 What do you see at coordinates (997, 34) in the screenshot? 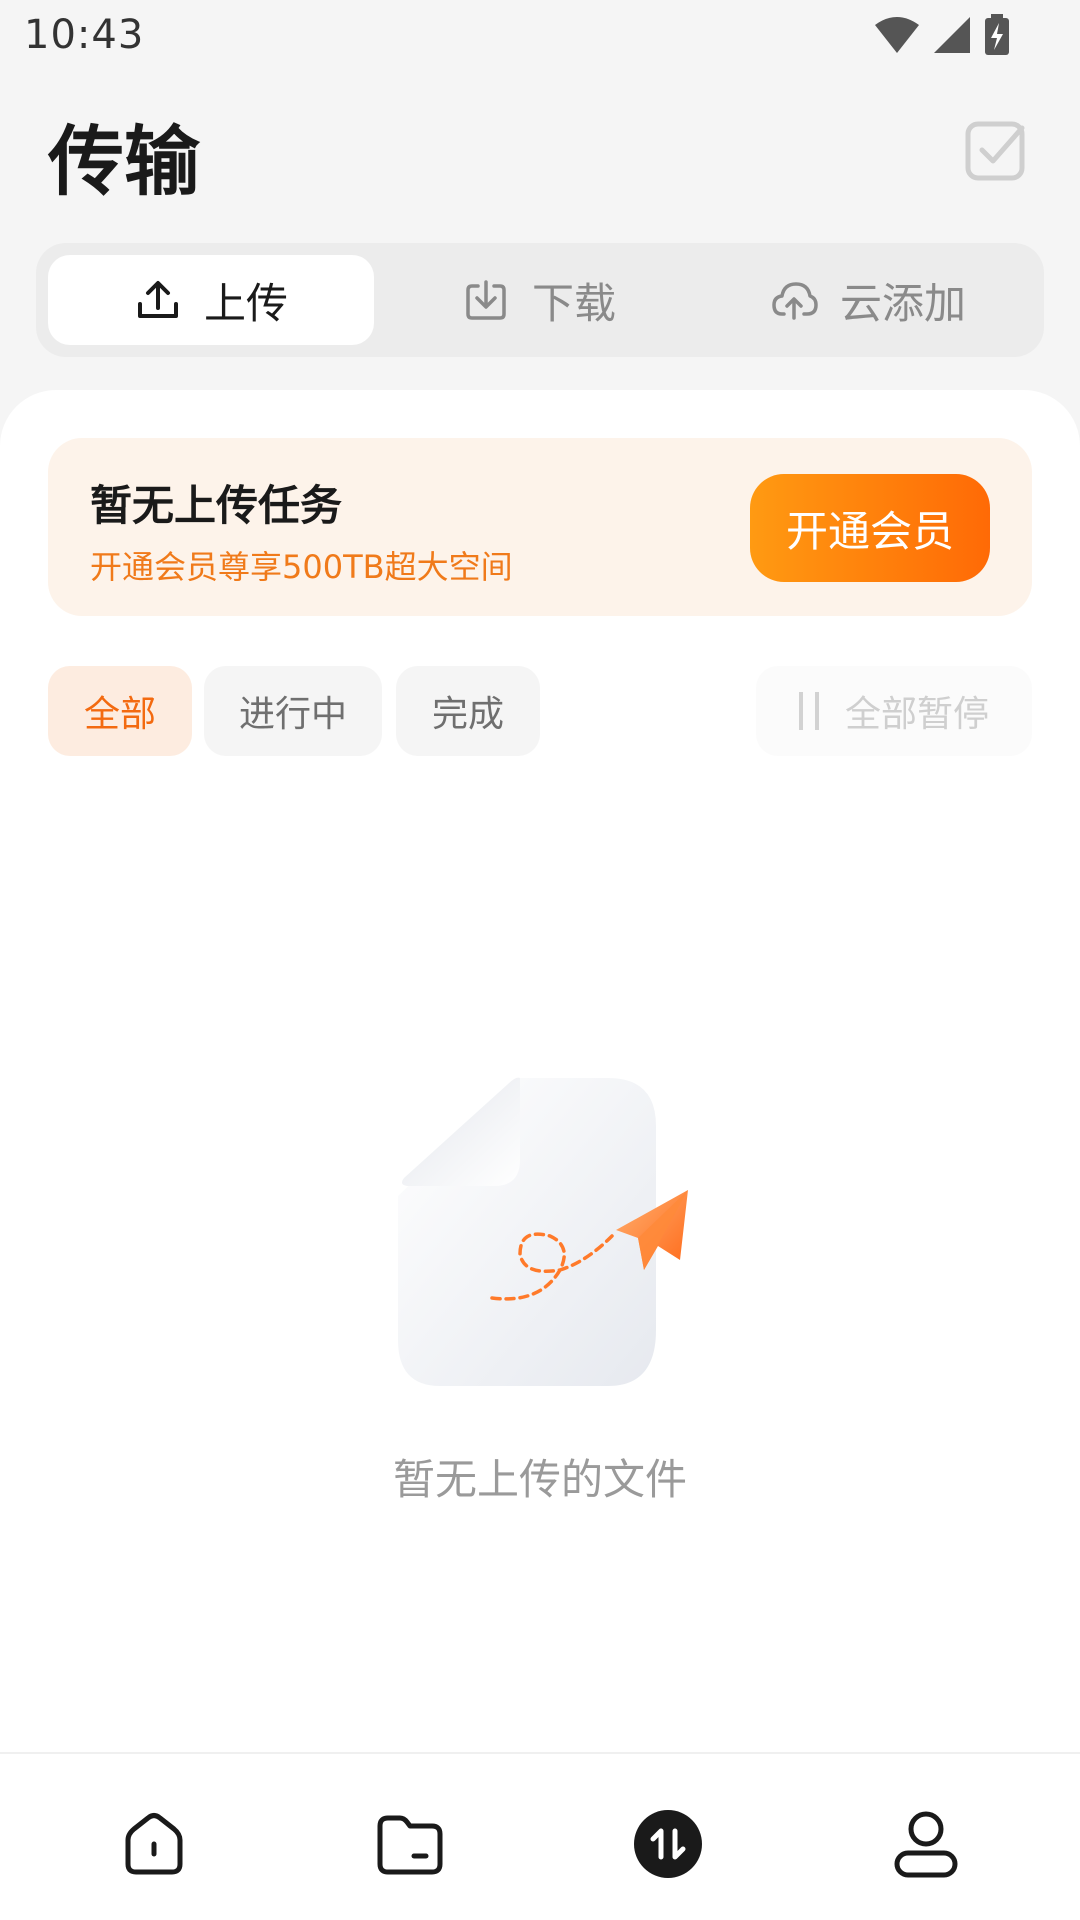
I see `battery-charging-icon` at bounding box center [997, 34].